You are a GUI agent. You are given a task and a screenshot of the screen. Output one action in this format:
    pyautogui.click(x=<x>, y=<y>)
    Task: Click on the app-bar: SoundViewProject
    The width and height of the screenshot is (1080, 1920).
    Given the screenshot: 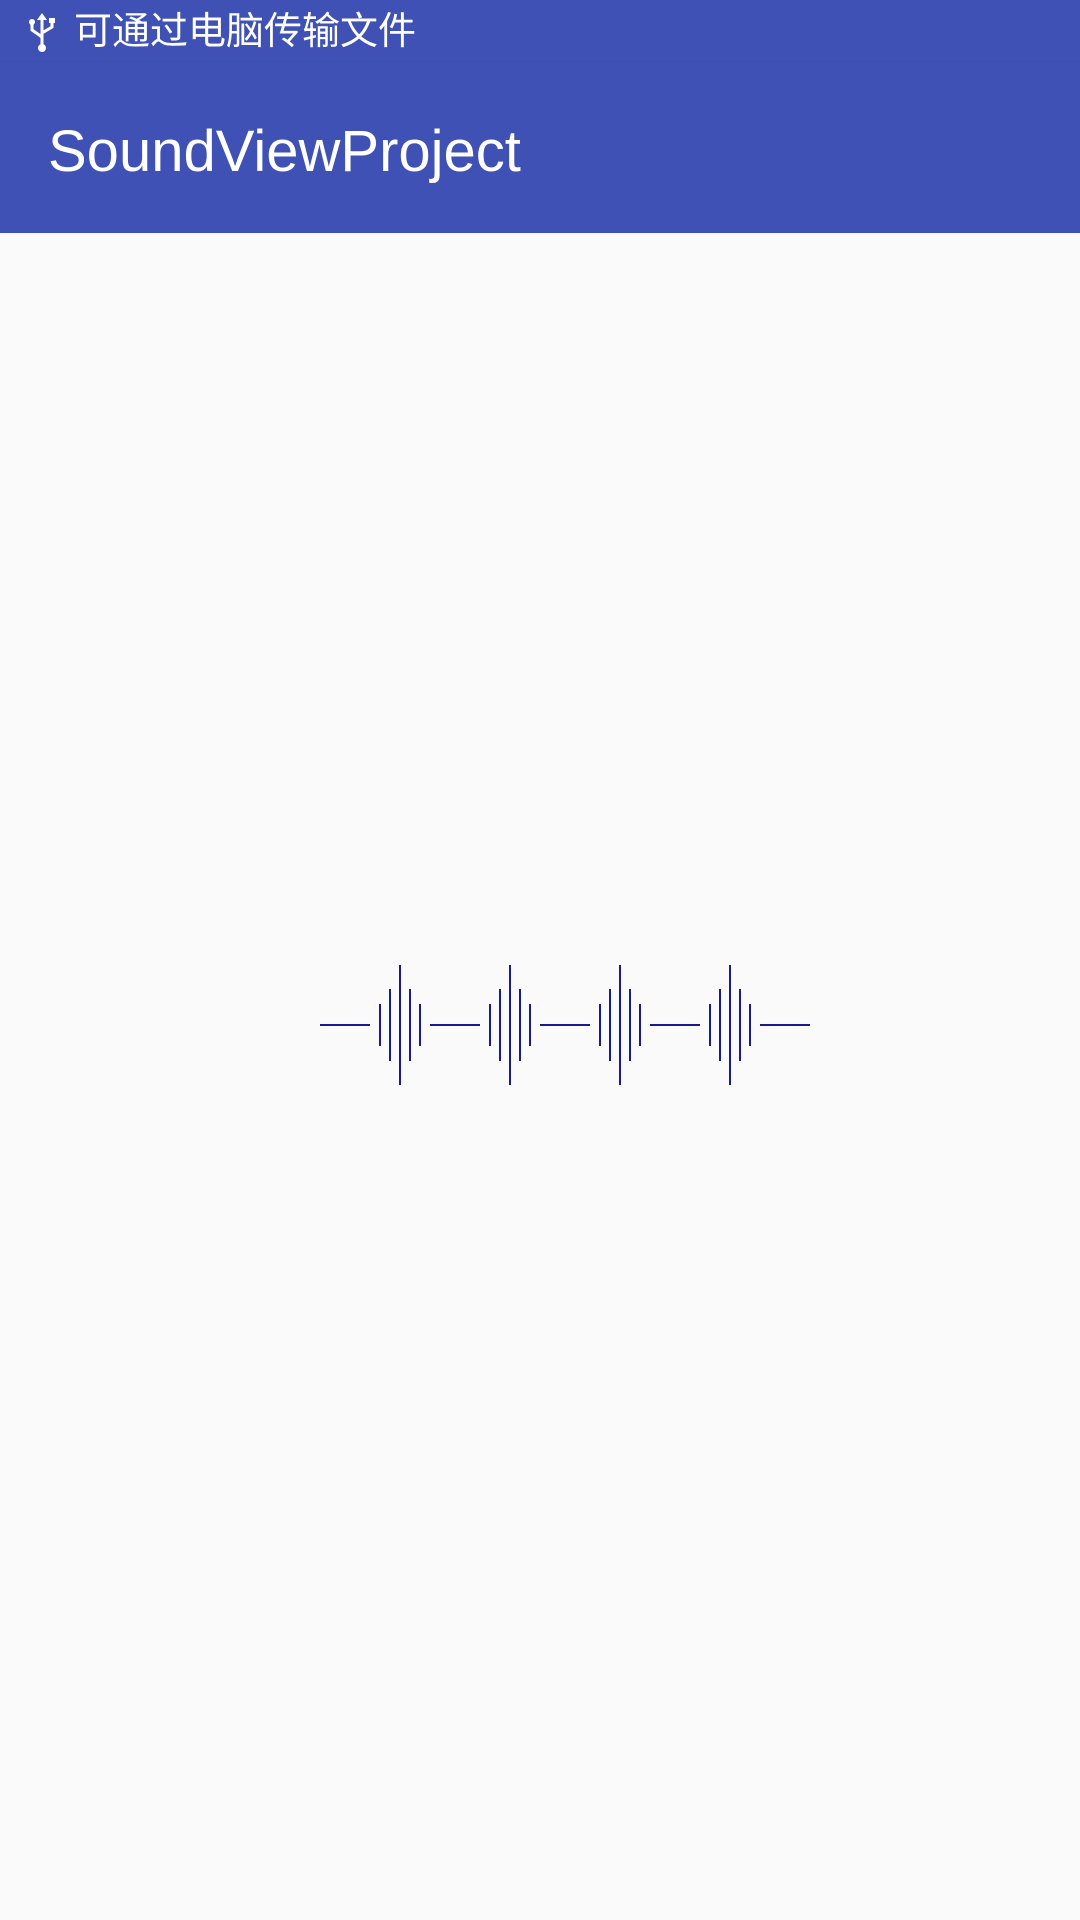 What is the action you would take?
    pyautogui.click(x=540, y=148)
    